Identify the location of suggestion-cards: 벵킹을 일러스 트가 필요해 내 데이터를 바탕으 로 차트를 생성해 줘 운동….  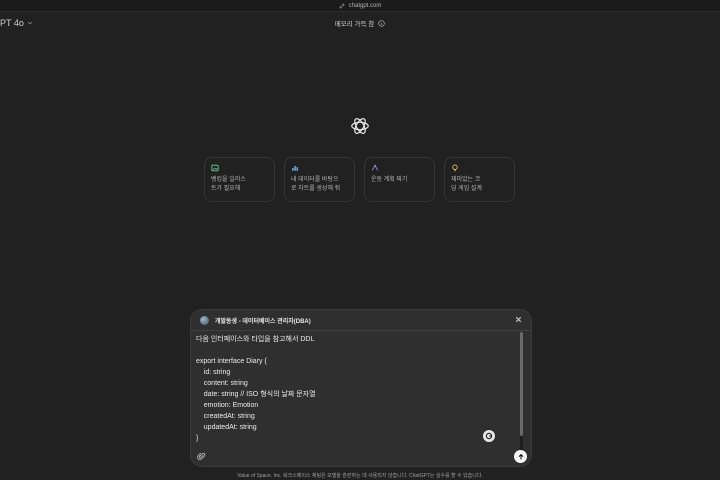
(359, 179).